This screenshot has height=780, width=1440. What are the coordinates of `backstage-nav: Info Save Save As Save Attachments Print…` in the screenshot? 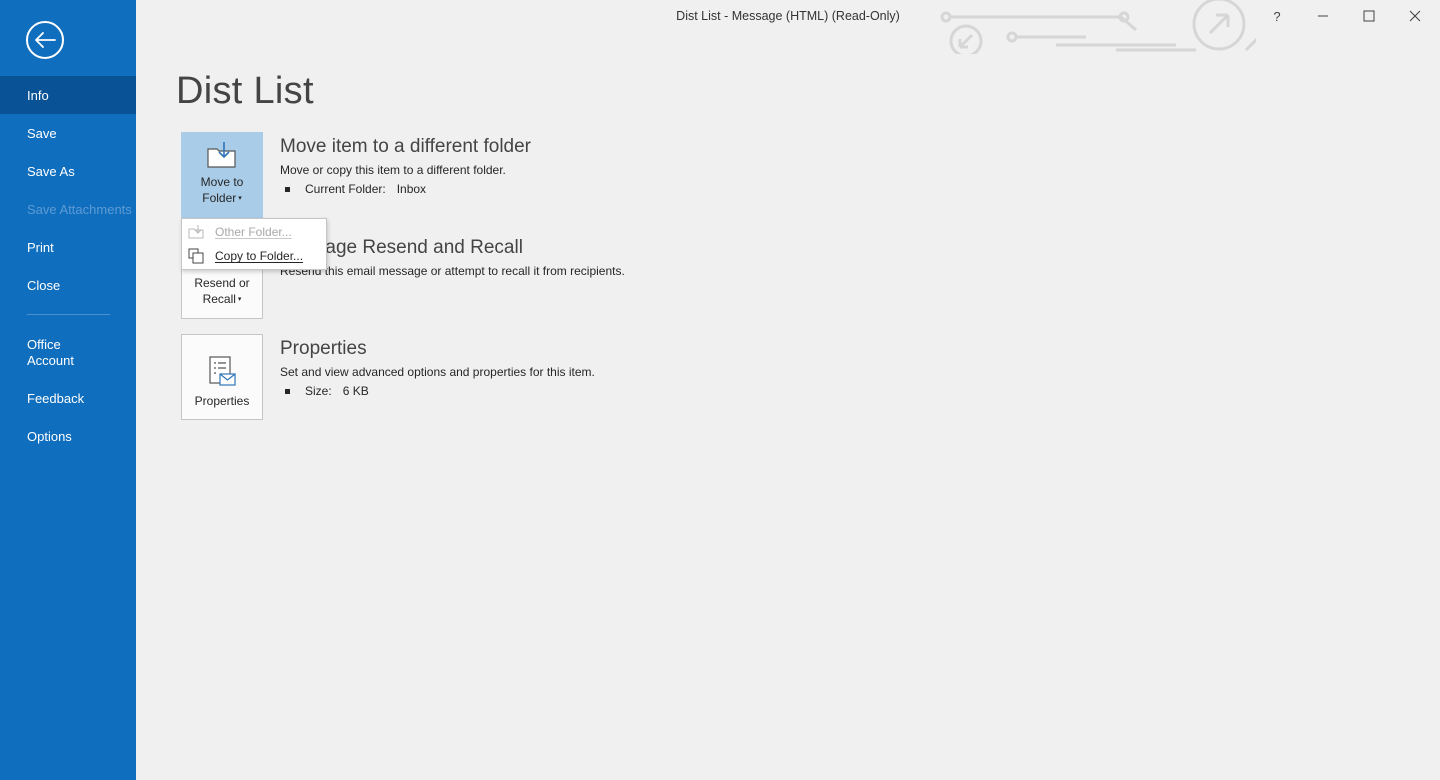 It's located at (68, 265).